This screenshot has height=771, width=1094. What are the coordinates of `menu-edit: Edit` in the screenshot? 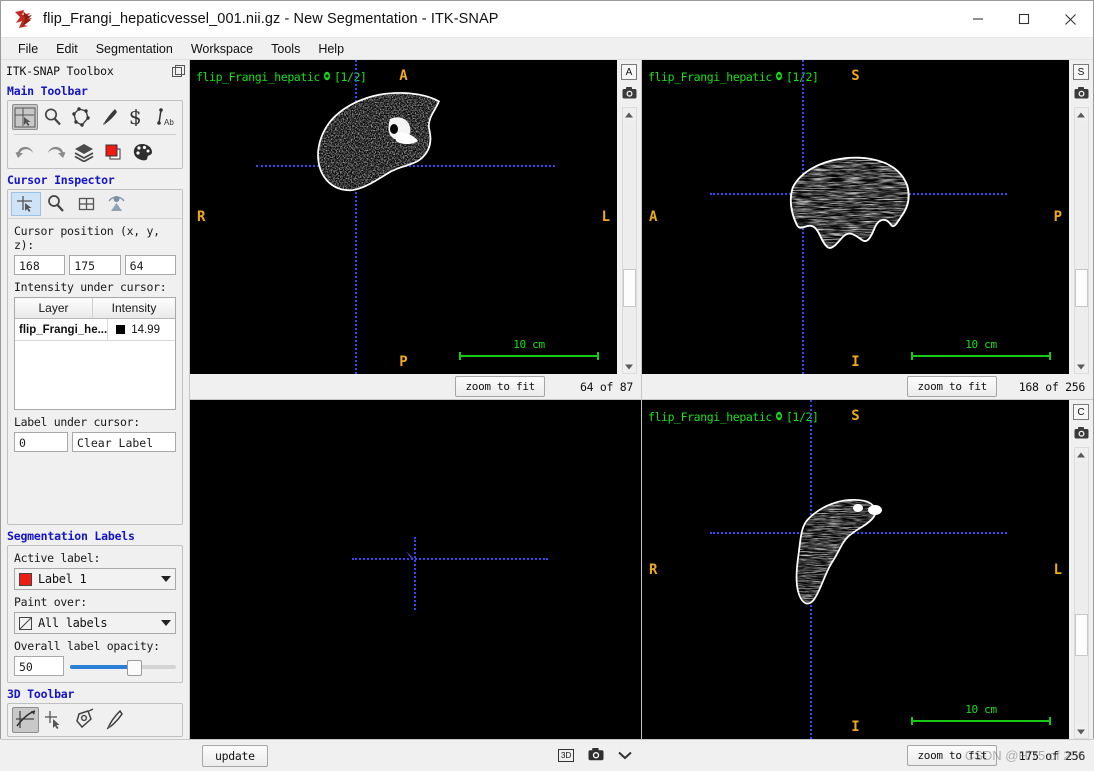 It's located at (67, 49).